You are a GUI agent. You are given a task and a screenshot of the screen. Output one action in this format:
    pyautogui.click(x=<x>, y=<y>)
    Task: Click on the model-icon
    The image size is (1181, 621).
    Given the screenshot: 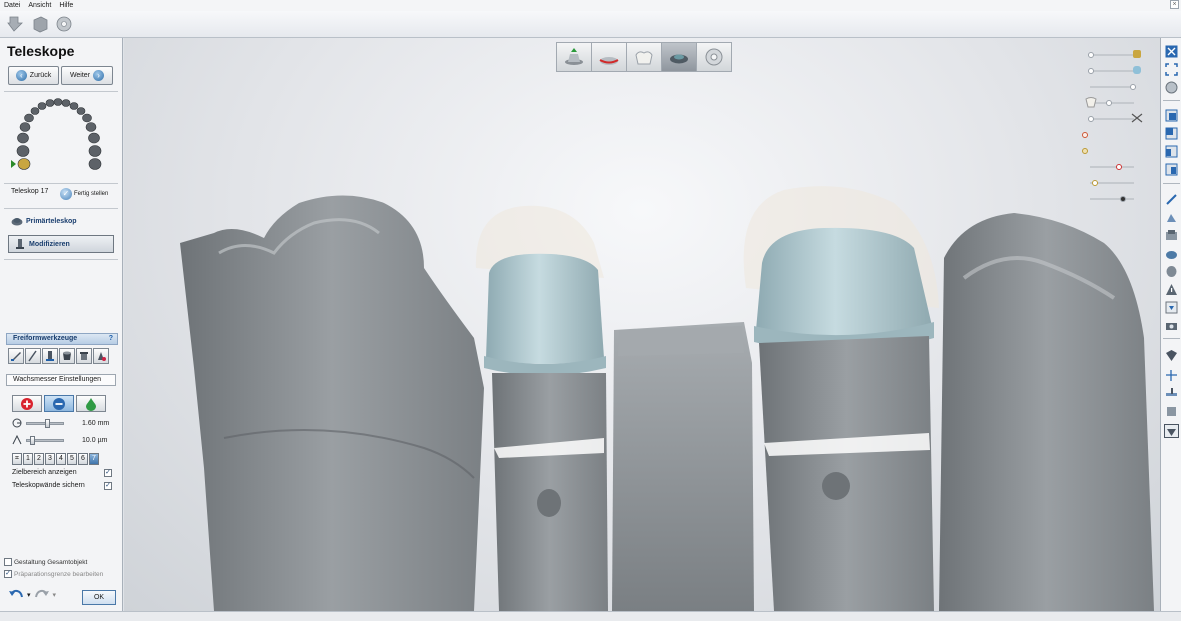 What is the action you would take?
    pyautogui.click(x=1171, y=235)
    